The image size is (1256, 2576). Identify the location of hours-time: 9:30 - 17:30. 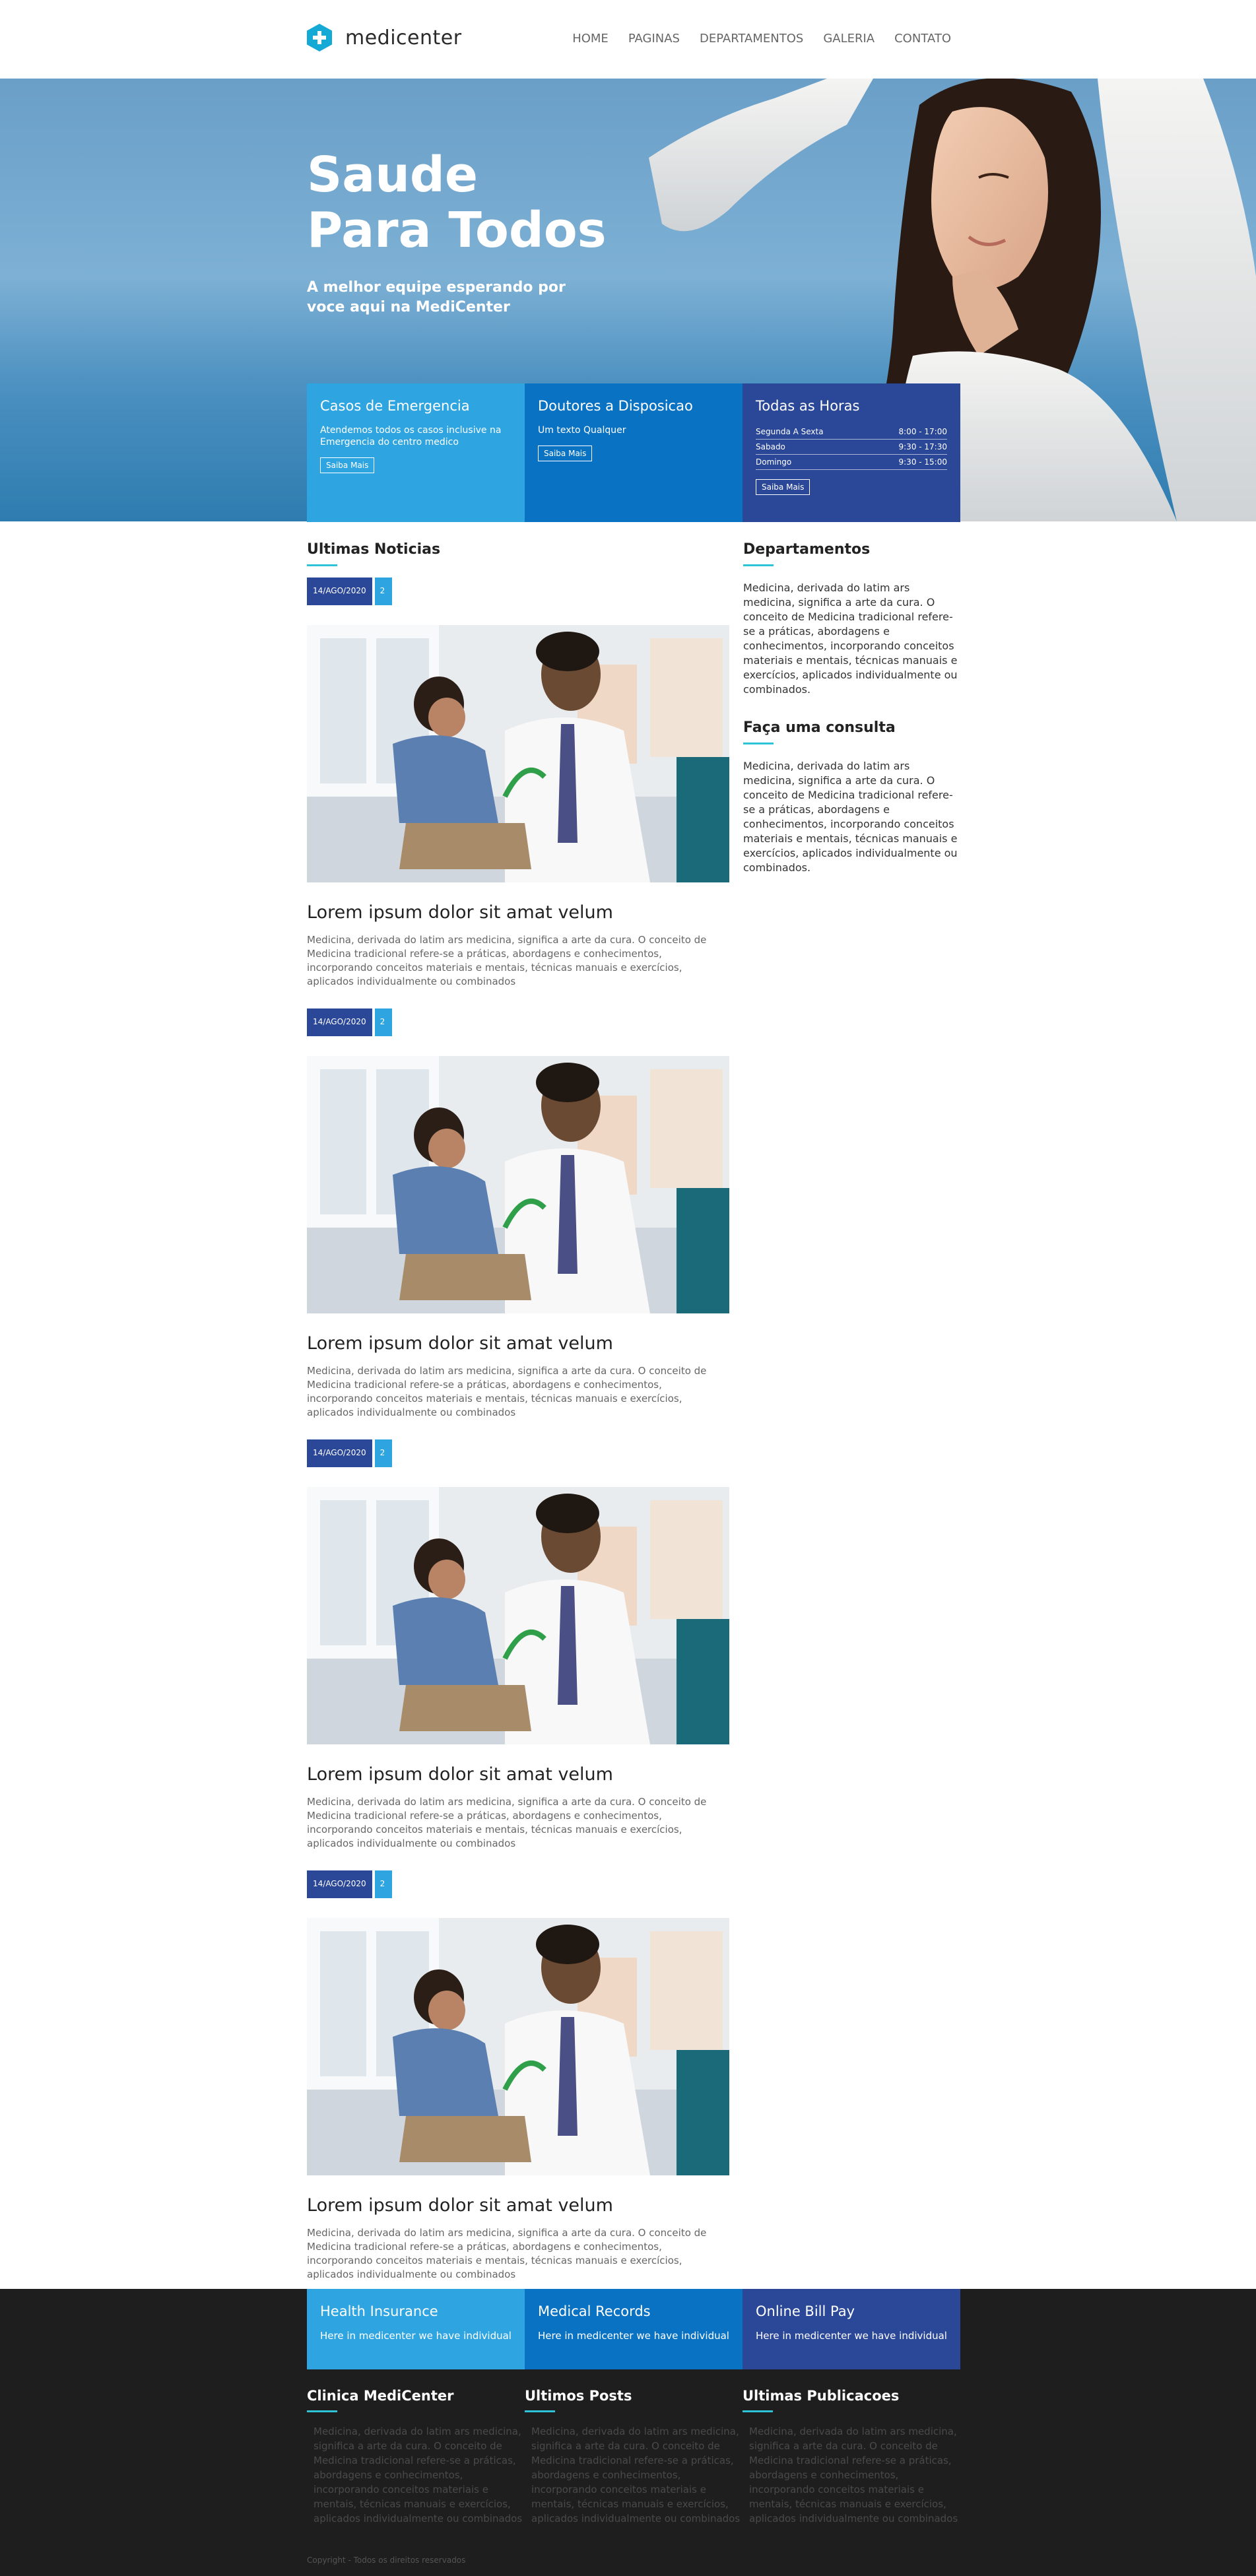
(923, 446).